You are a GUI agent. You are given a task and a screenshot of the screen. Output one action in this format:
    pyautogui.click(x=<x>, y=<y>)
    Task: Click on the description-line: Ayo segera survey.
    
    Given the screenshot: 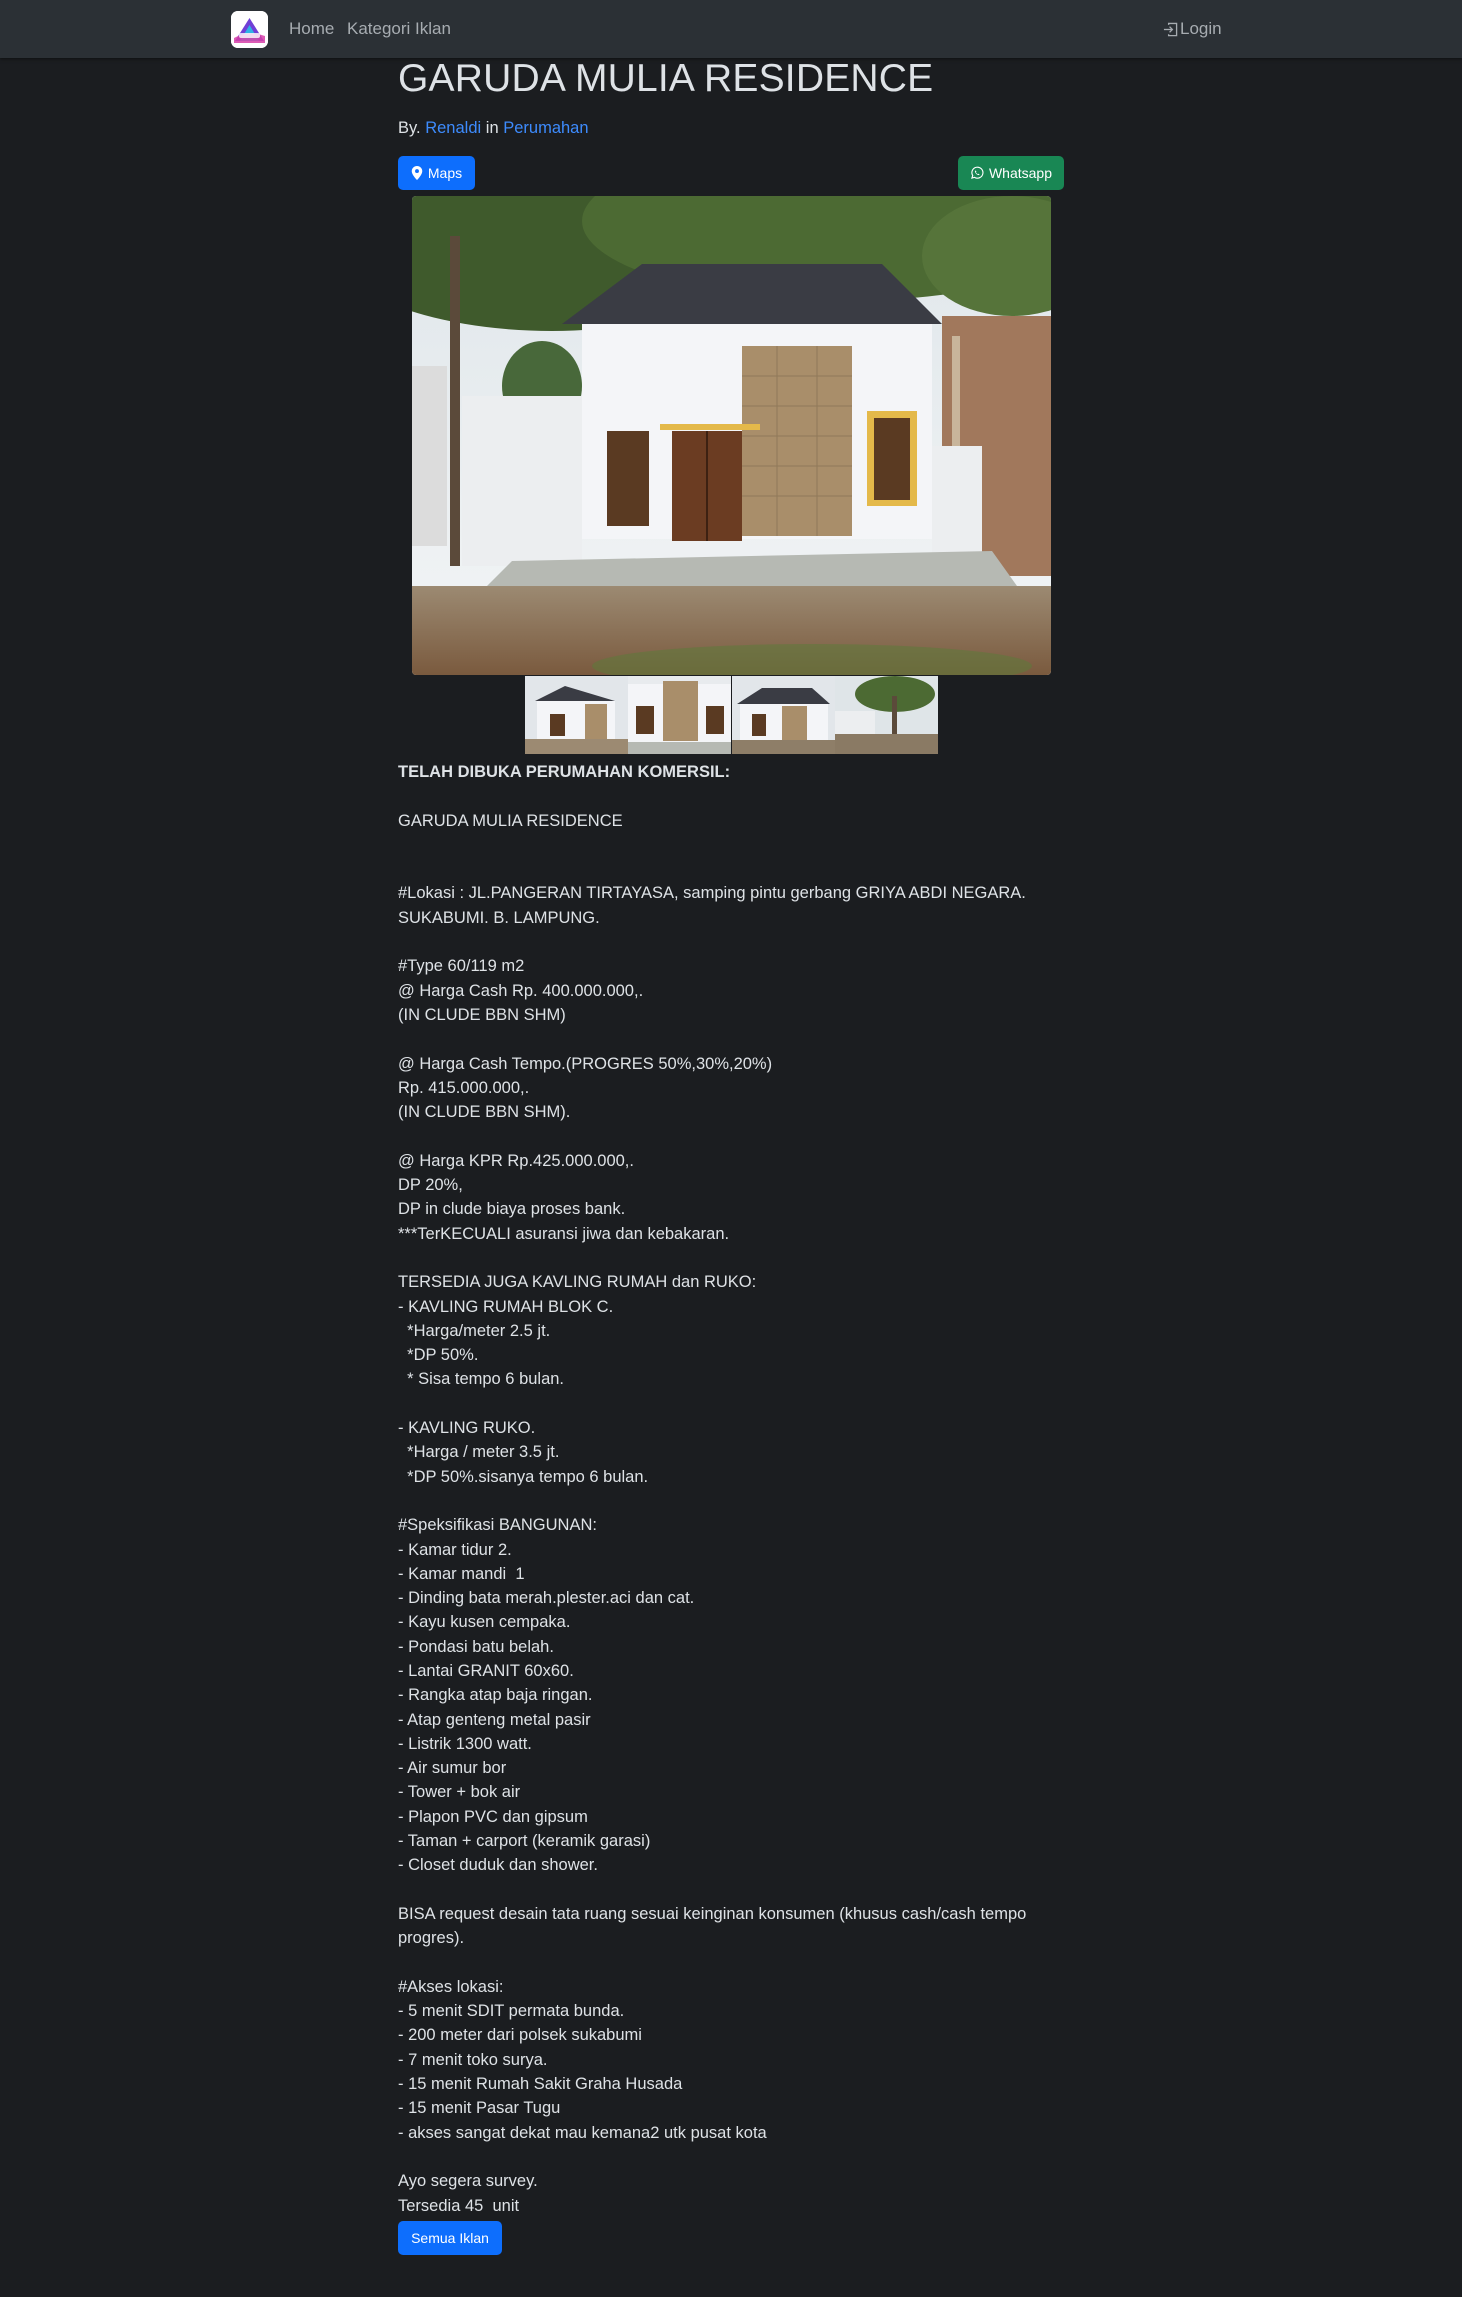 What is the action you would take?
    pyautogui.click(x=468, y=2181)
    